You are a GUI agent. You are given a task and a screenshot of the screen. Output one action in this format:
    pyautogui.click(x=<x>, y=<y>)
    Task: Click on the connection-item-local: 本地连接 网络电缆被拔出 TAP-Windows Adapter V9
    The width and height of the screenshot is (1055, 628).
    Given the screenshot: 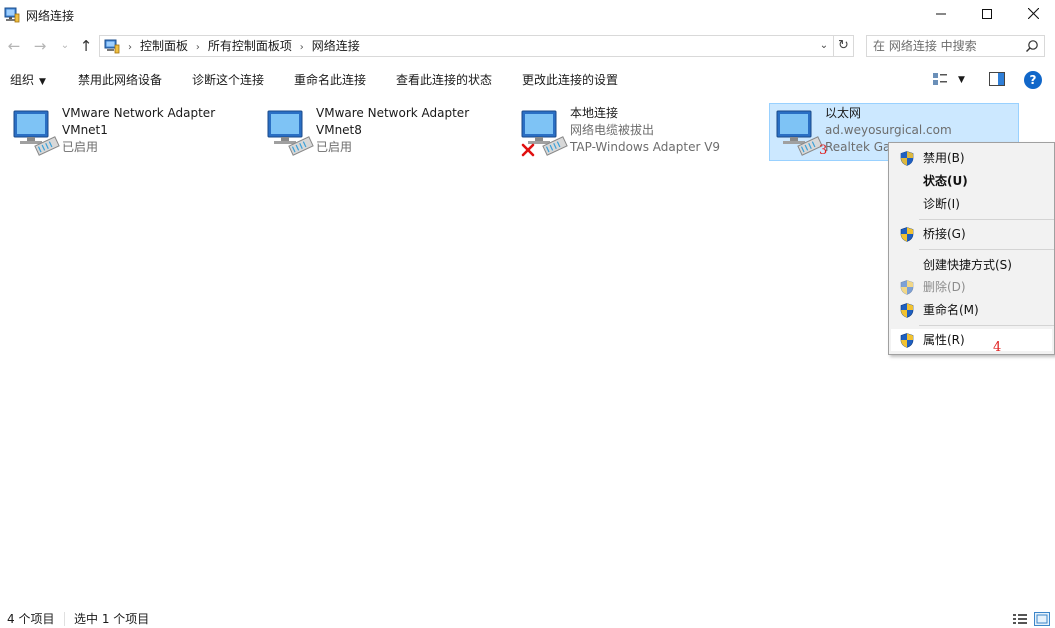 What is the action you would take?
    pyautogui.click(x=639, y=132)
    